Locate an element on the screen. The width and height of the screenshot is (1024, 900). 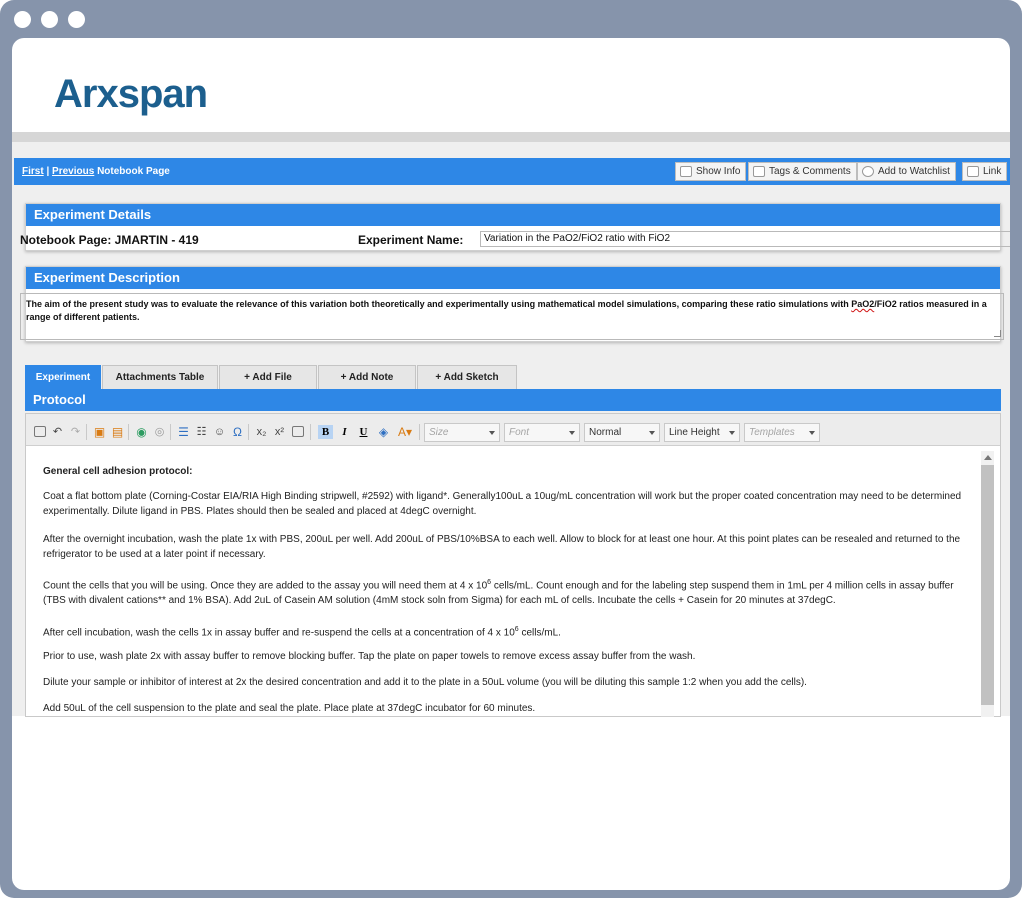
table-icon is located at coordinates (40, 431).